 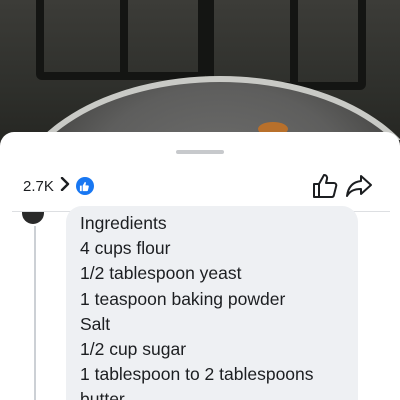 I want to click on share-icon, so click(x=359, y=186).